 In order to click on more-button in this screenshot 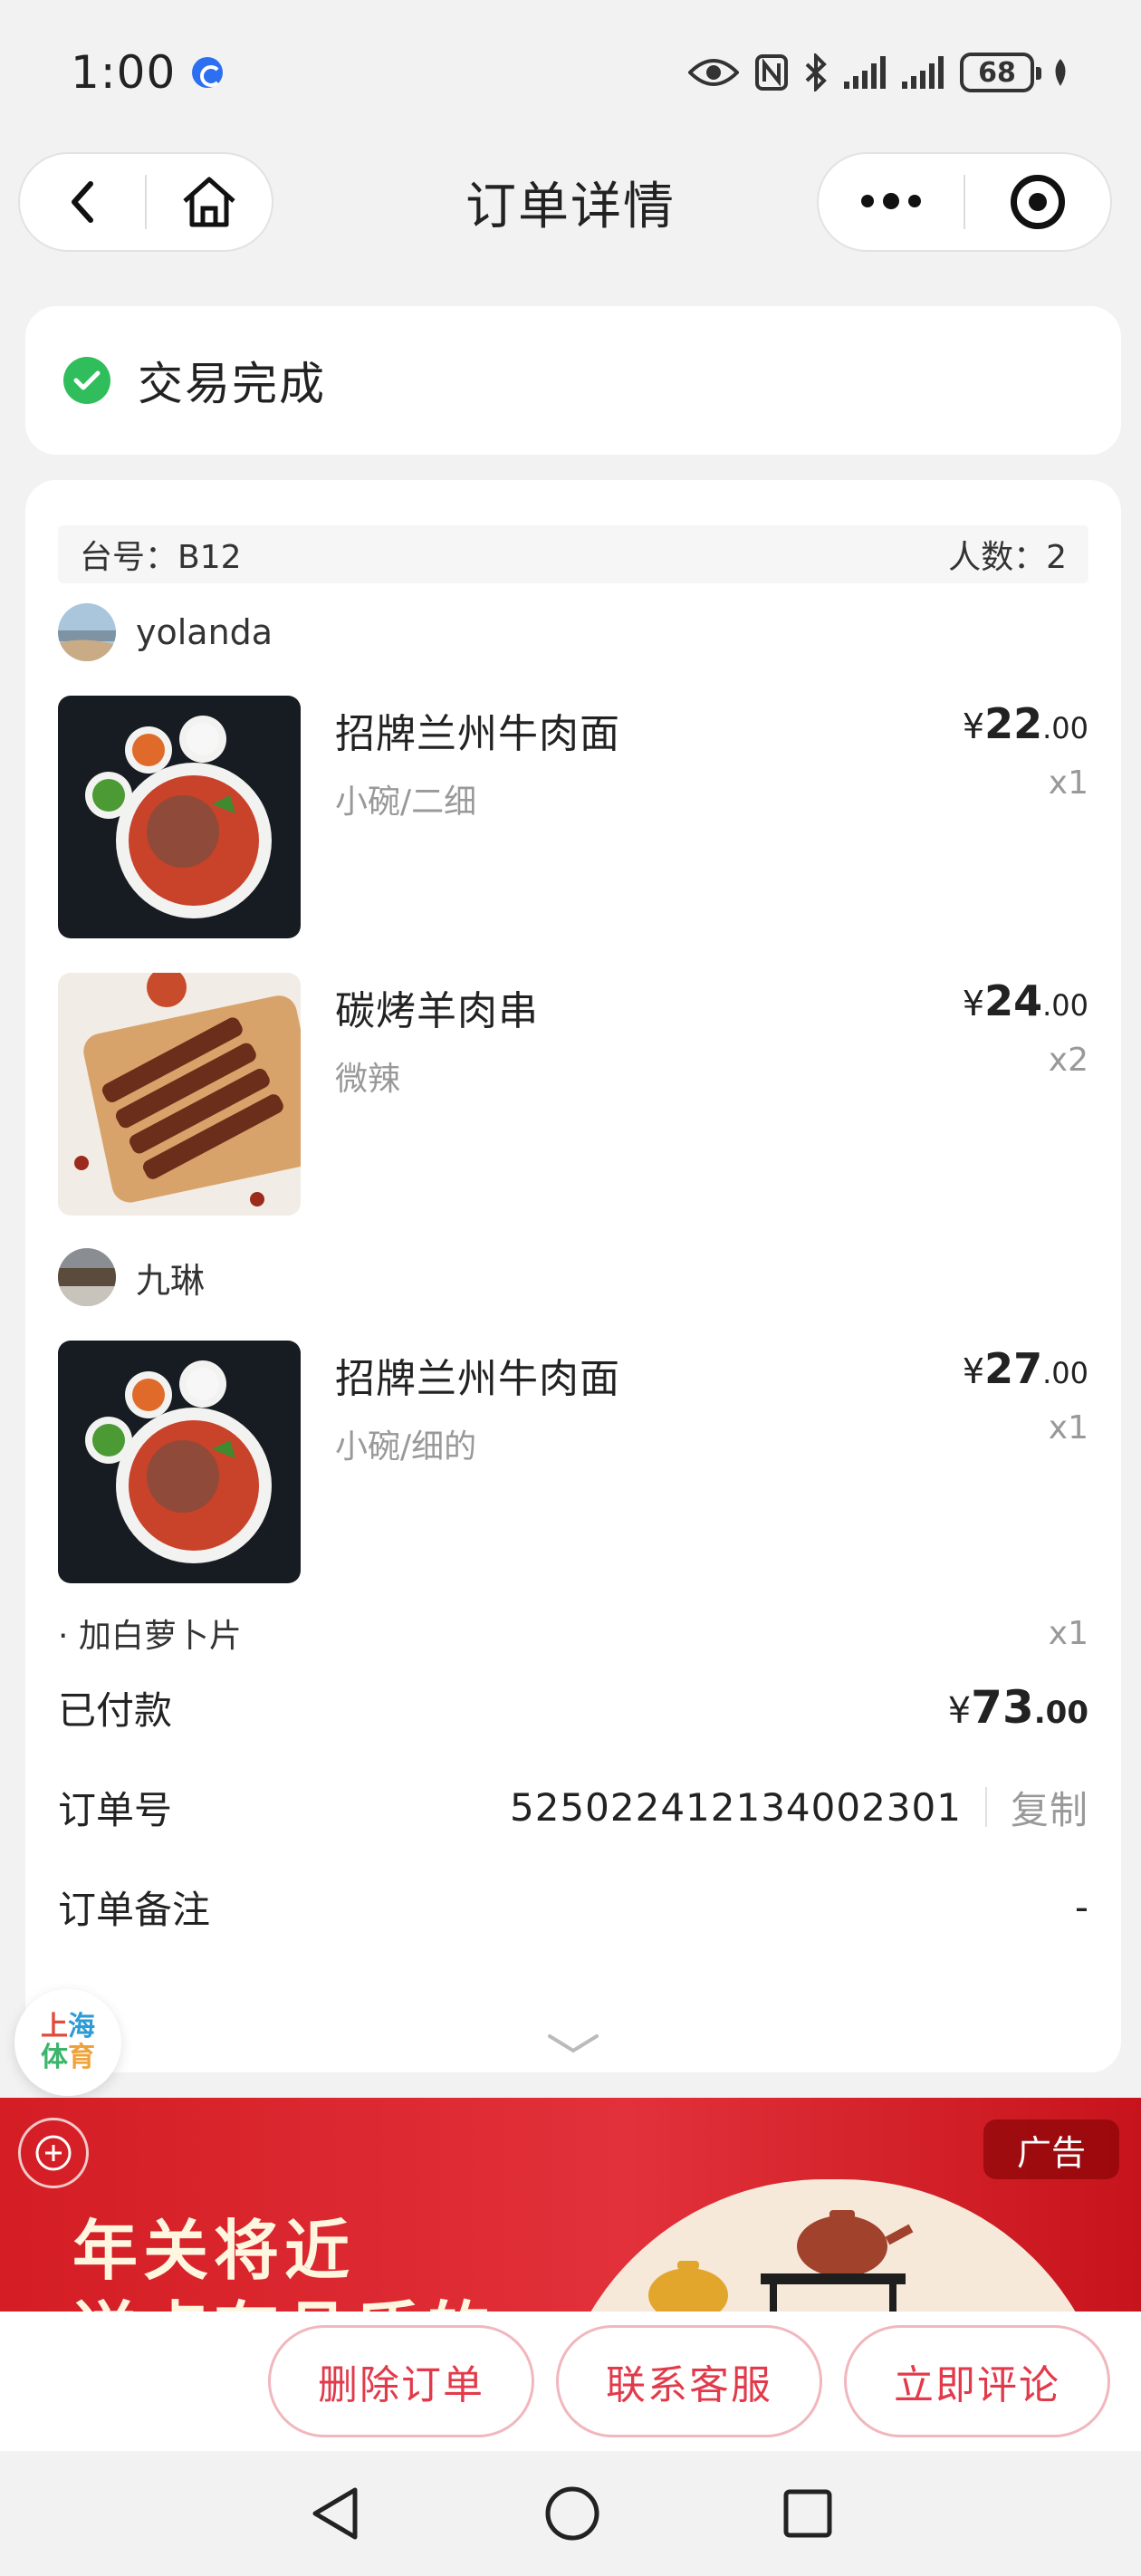, I will do `click(892, 202)`.